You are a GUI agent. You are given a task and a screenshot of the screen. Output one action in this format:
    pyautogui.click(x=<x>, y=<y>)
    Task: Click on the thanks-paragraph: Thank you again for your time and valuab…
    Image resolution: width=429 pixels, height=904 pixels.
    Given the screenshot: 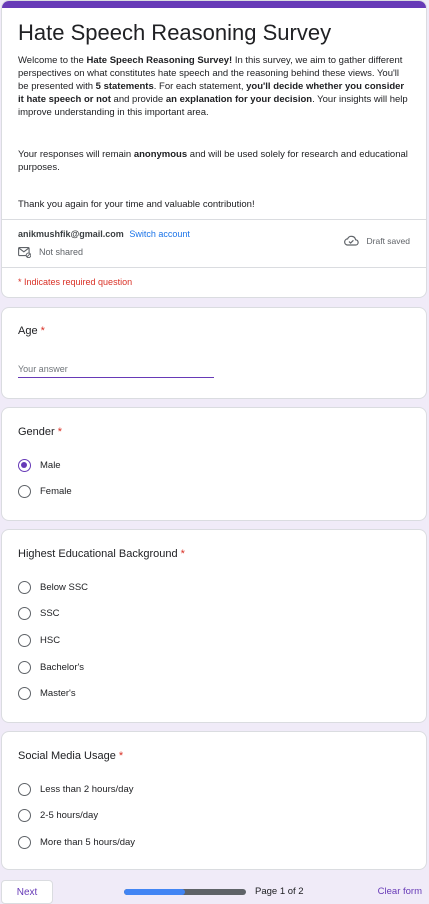 What is the action you would take?
    pyautogui.click(x=136, y=204)
    